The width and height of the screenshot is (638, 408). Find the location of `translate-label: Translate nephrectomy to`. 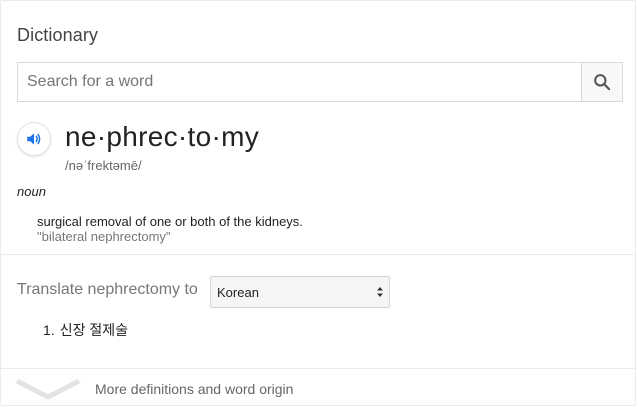

translate-label: Translate nephrectomy to is located at coordinates (107, 289).